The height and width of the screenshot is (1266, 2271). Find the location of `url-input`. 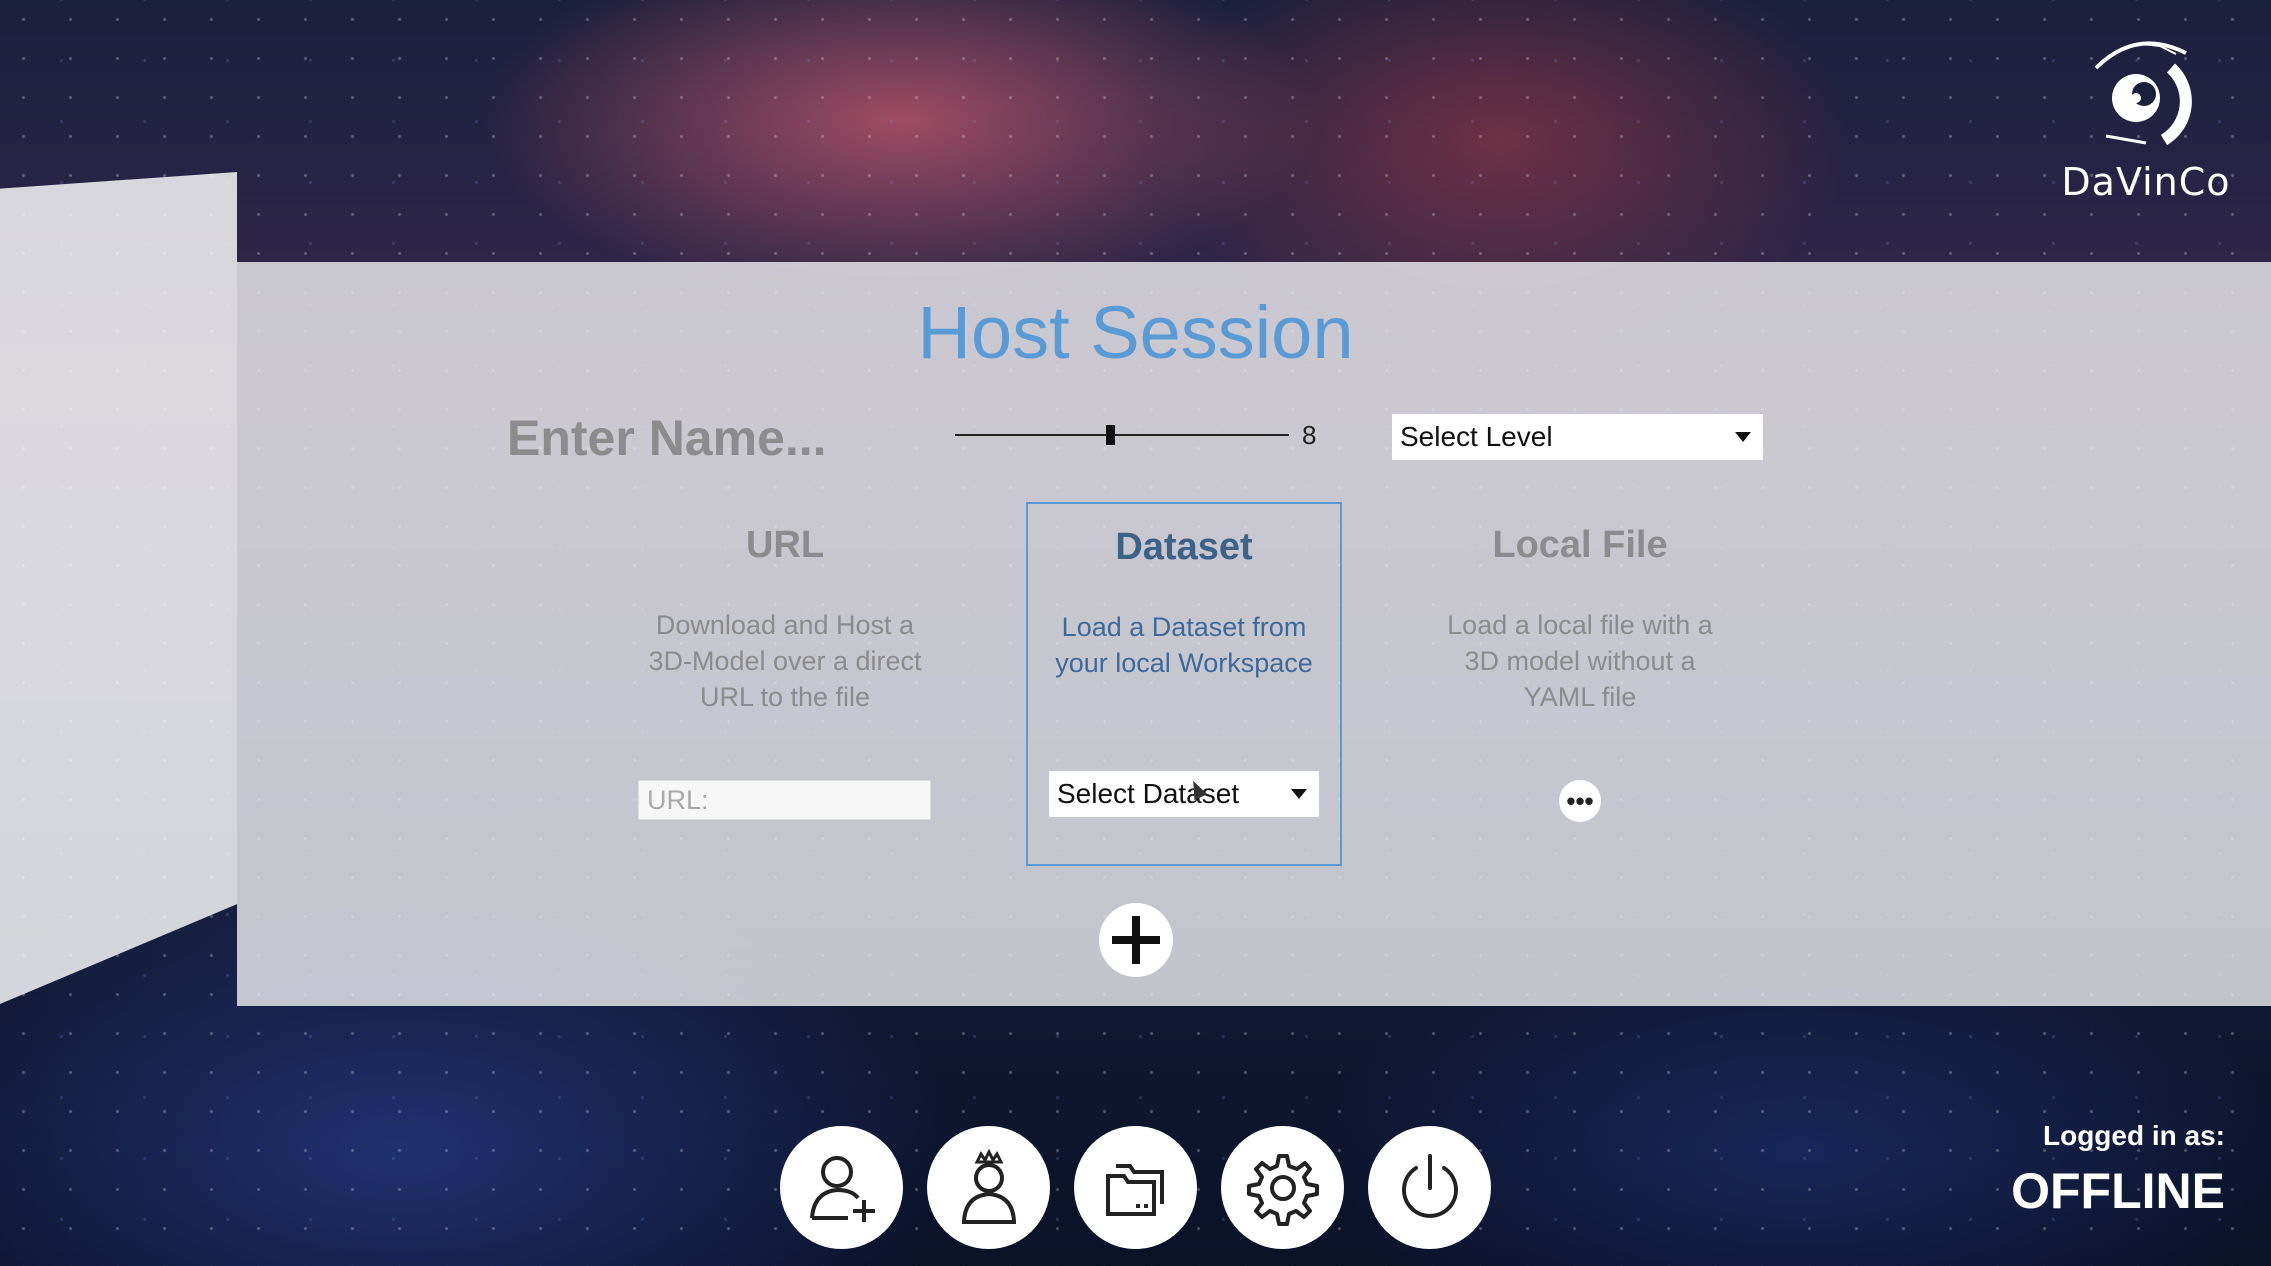

url-input is located at coordinates (784, 800).